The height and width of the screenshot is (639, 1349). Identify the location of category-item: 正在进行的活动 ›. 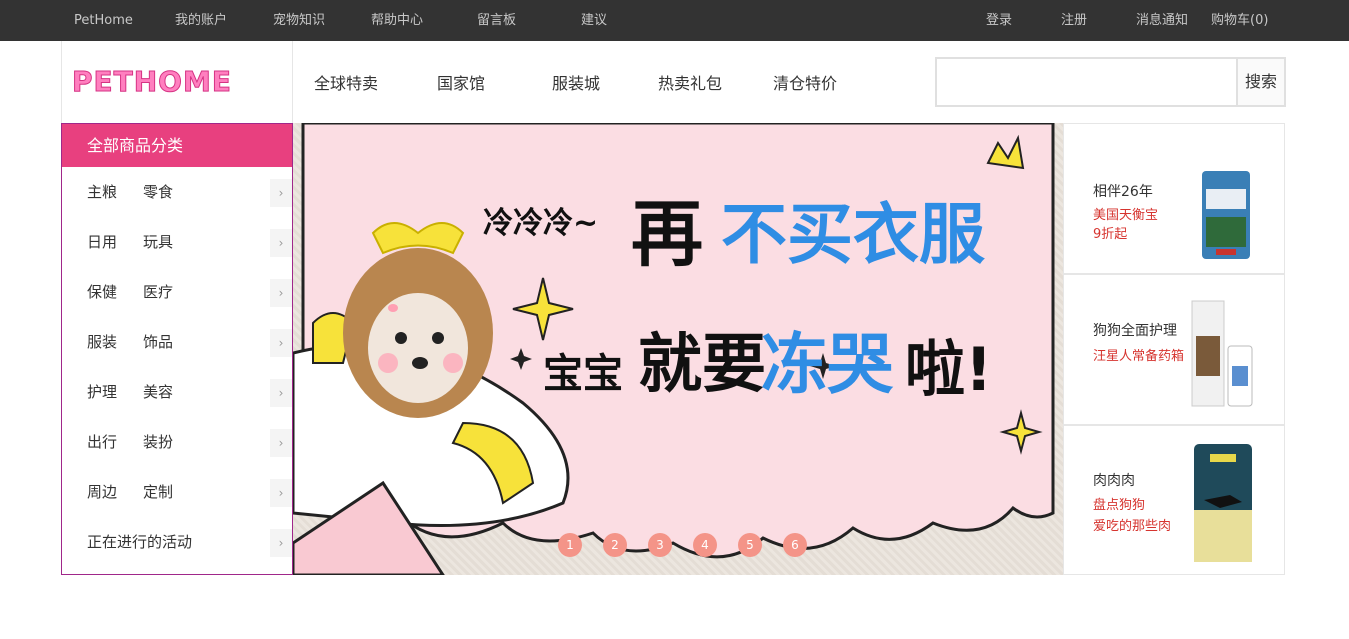
(177, 542).